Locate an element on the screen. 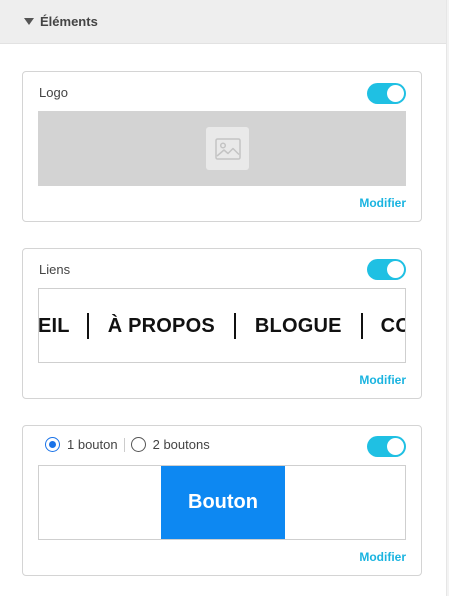  links-toggle is located at coordinates (386, 269).